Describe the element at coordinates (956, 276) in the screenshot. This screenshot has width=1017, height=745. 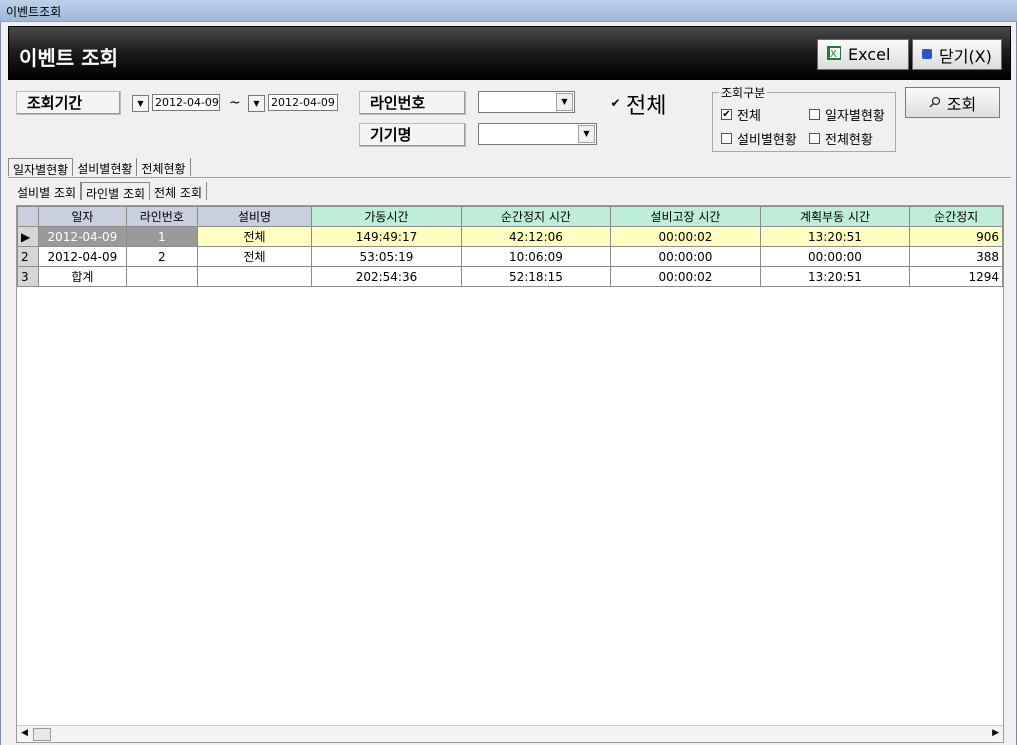
I see `cell-short-stop-count: 1294` at that location.